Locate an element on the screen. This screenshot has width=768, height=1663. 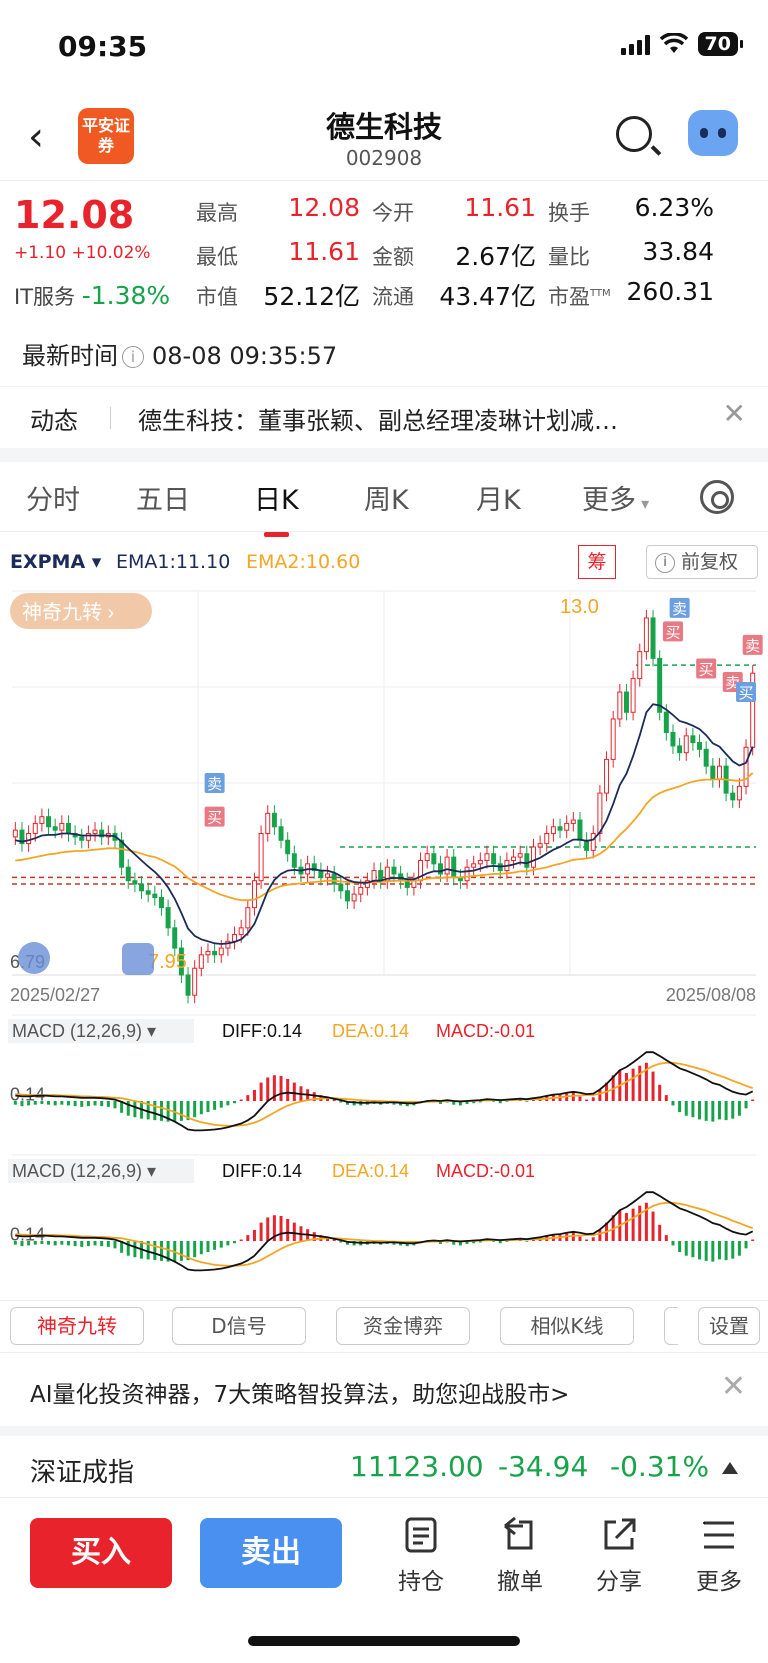
more-menu-icon is located at coordinates (718, 1535).